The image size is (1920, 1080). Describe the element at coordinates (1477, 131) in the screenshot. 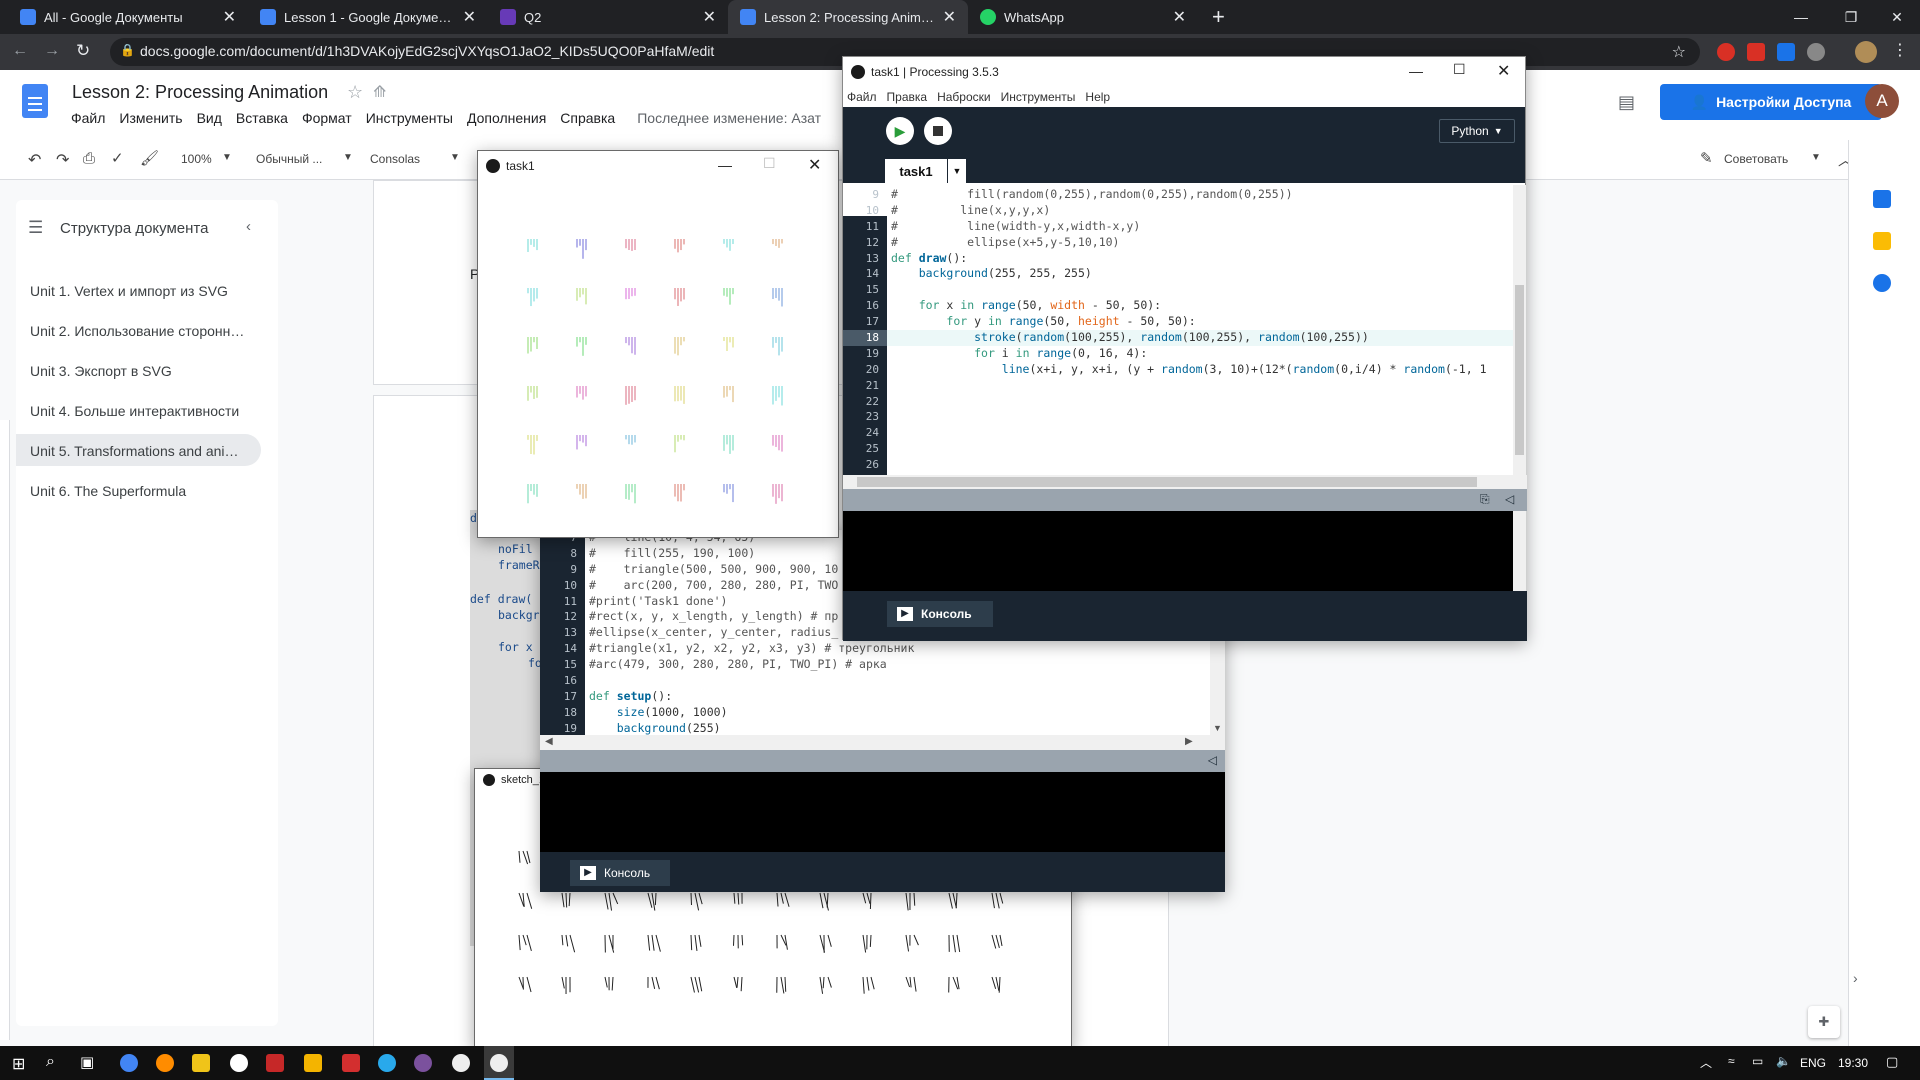

I see `mode-select: Python ▼` at that location.